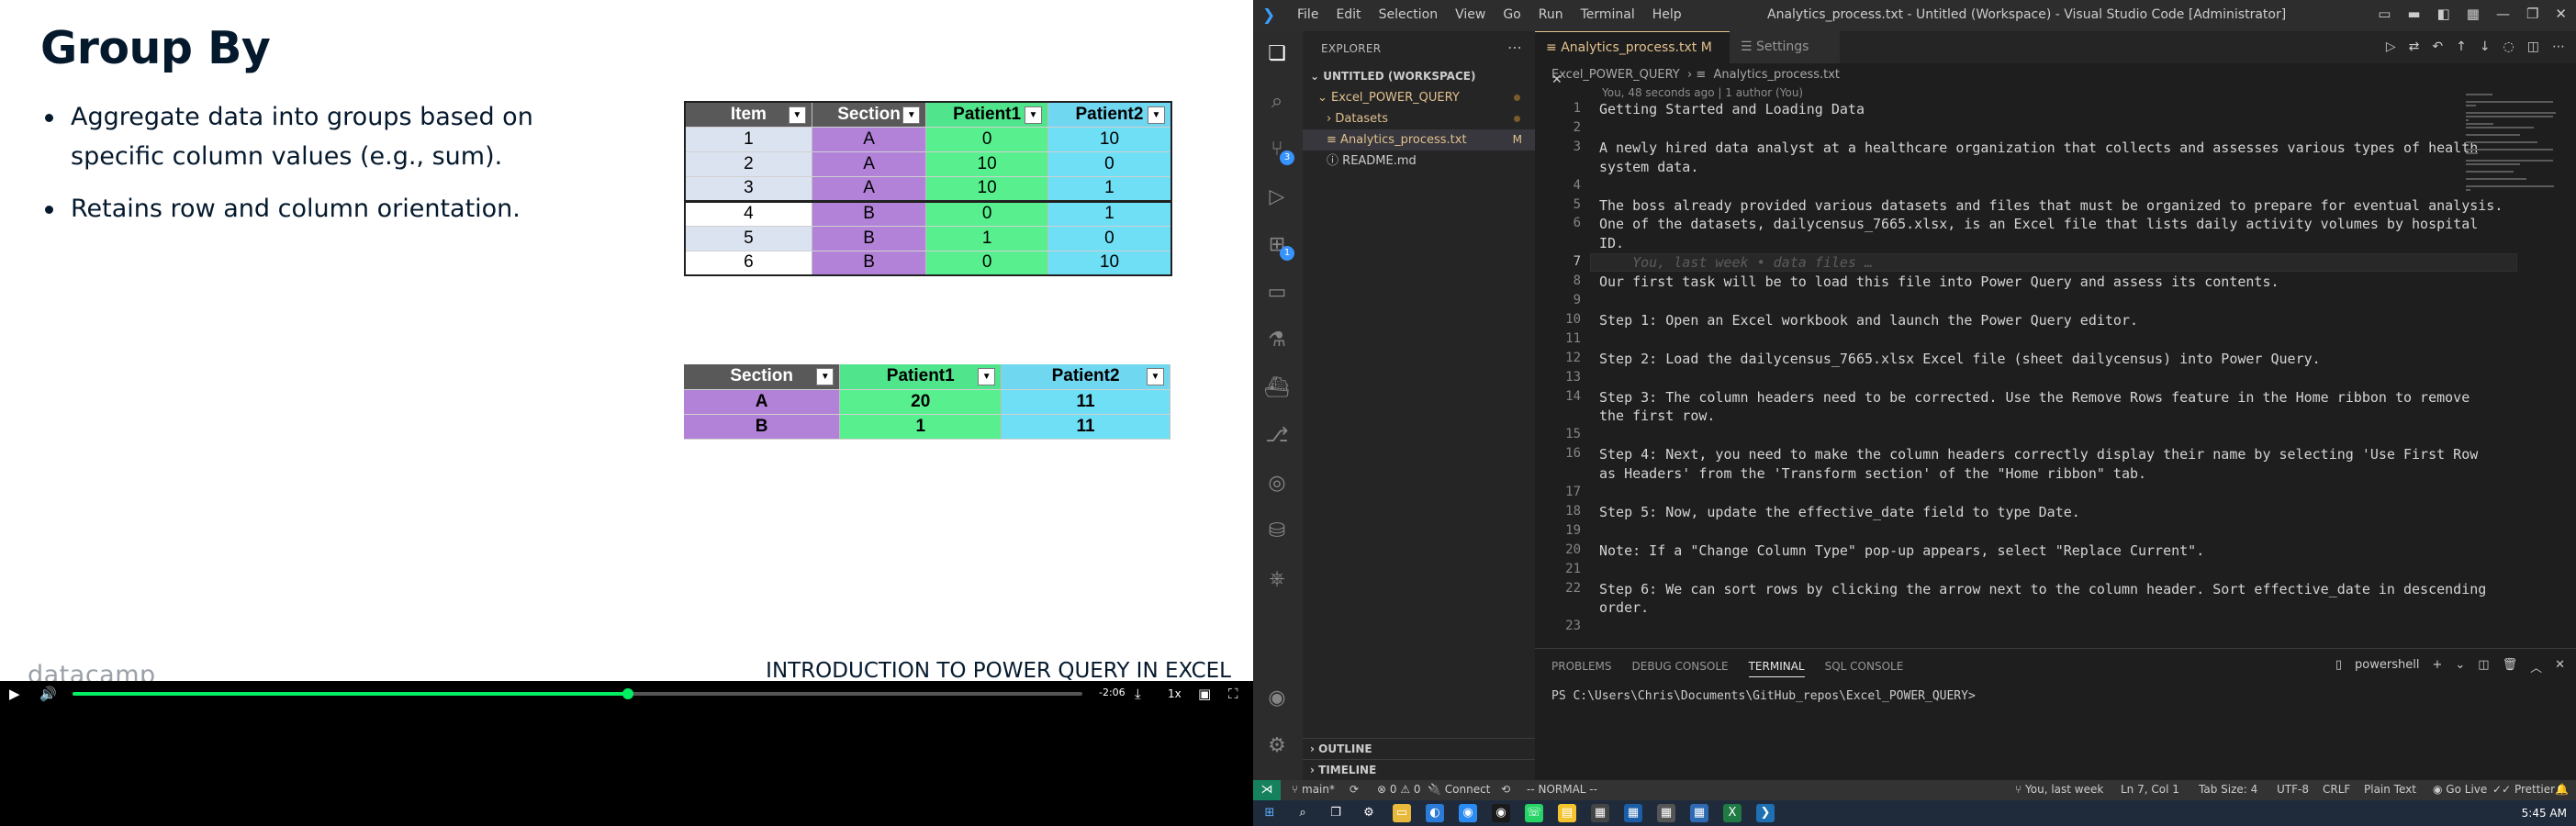 This screenshot has height=826, width=2576. Describe the element at coordinates (2561, 14) in the screenshot. I see `close-icon: ✕` at that location.